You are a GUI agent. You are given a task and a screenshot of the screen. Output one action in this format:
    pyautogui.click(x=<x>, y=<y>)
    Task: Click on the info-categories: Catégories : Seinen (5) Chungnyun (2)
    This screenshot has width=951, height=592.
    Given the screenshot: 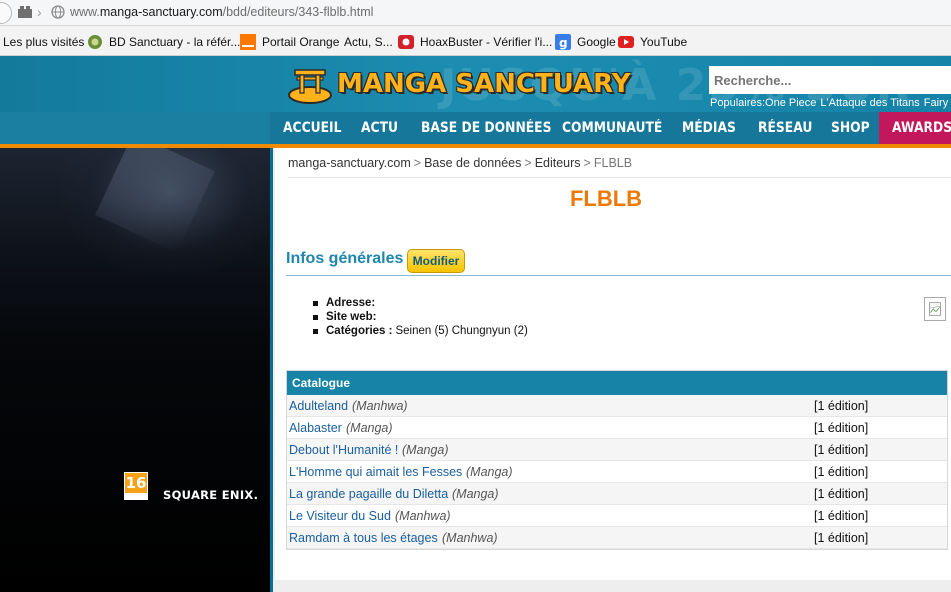 What is the action you would take?
    pyautogui.click(x=420, y=331)
    